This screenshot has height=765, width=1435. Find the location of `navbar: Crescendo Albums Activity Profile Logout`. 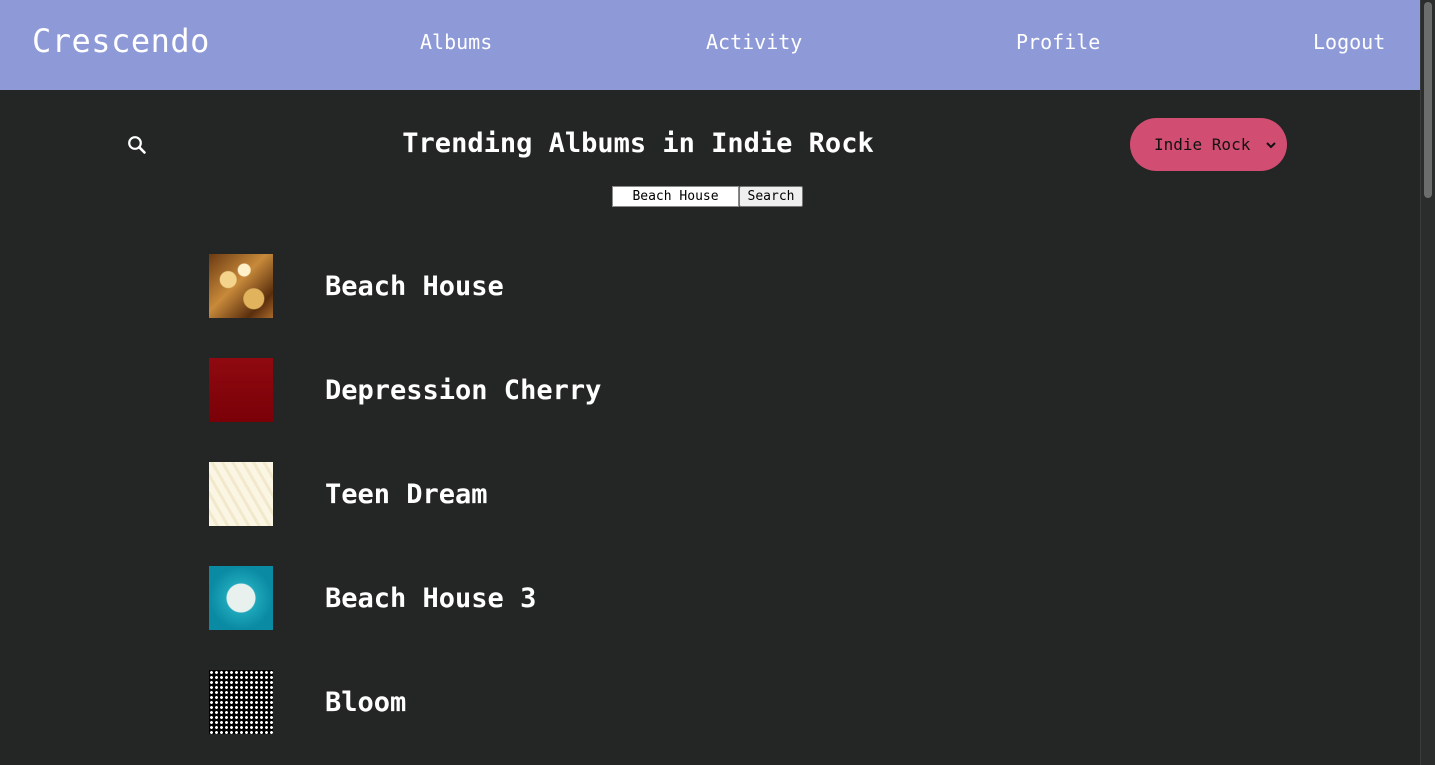

navbar: Crescendo Albums Activity Profile Logout is located at coordinates (710, 45).